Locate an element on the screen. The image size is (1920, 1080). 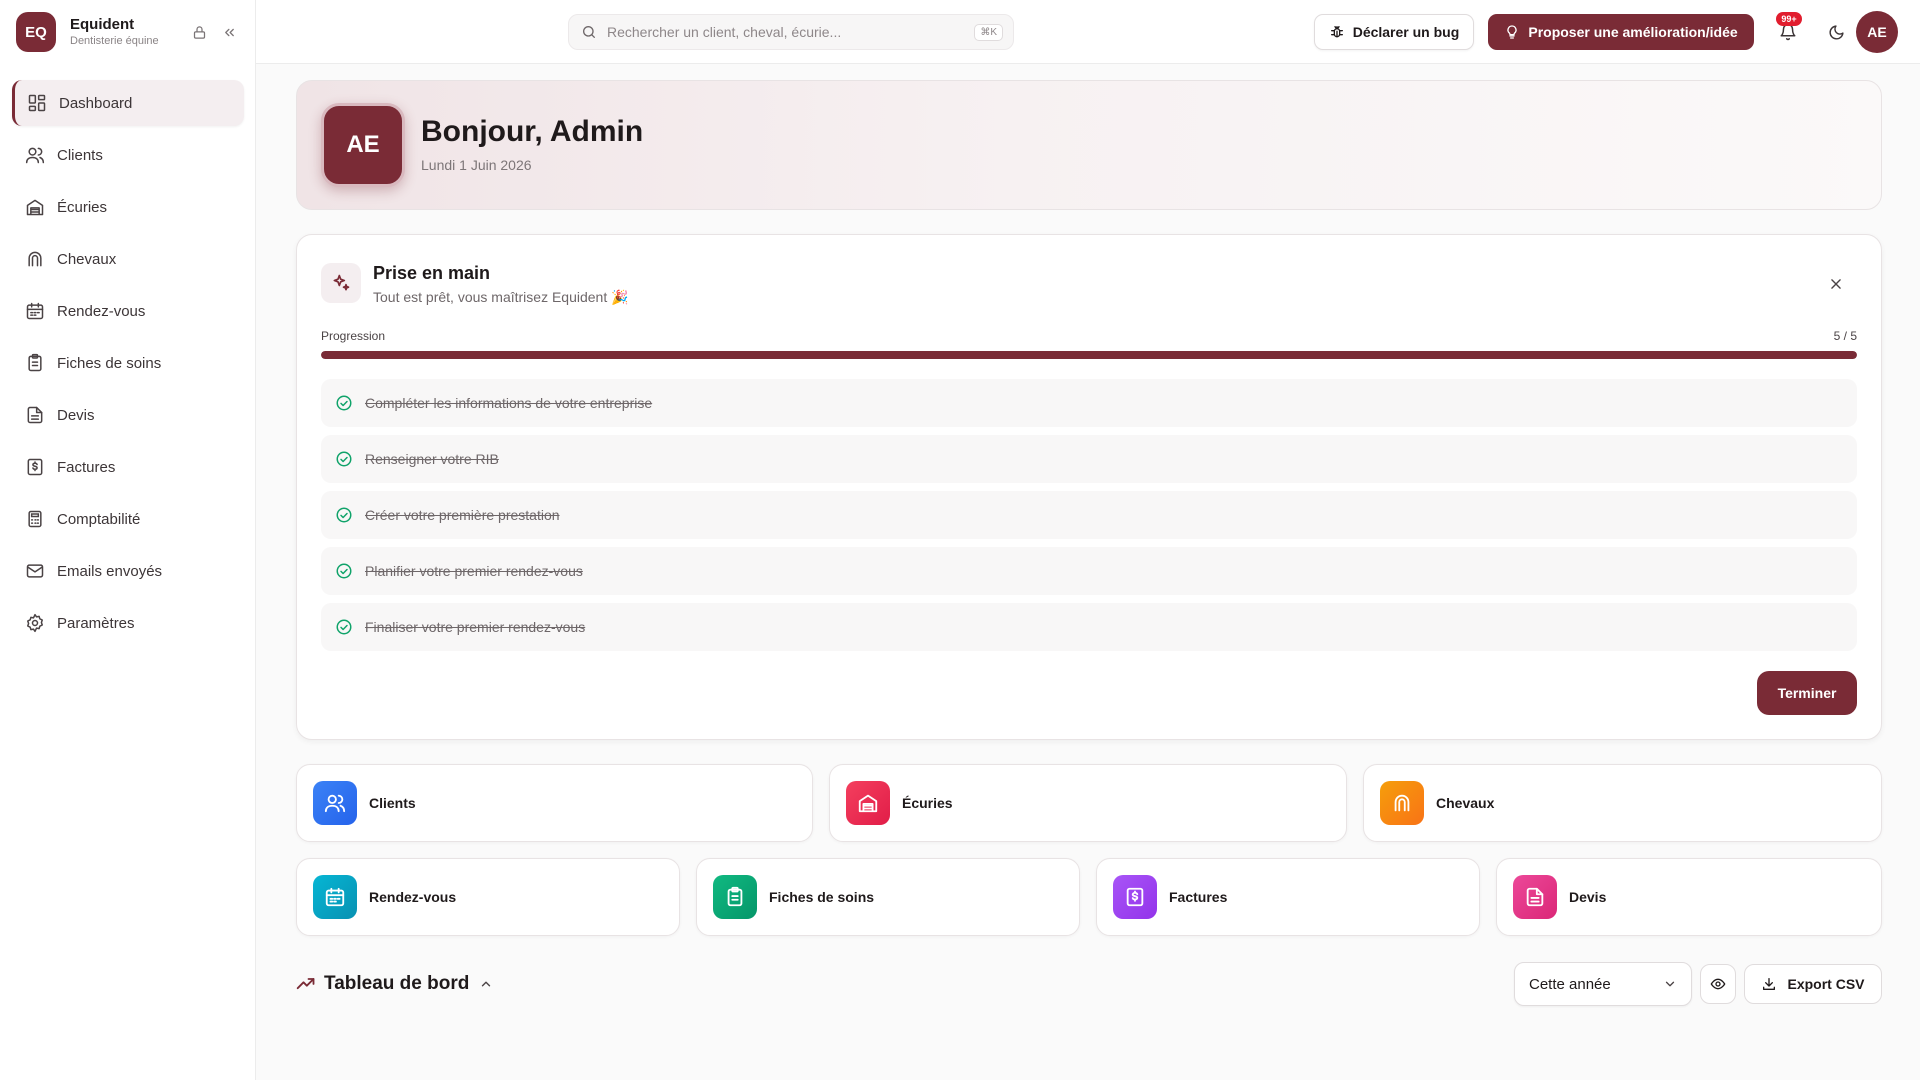
sidebar-item-label: Comptabilité is located at coordinates (99, 519).